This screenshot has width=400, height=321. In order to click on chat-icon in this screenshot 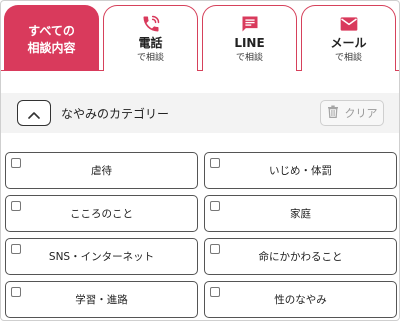, I will do `click(250, 24)`.